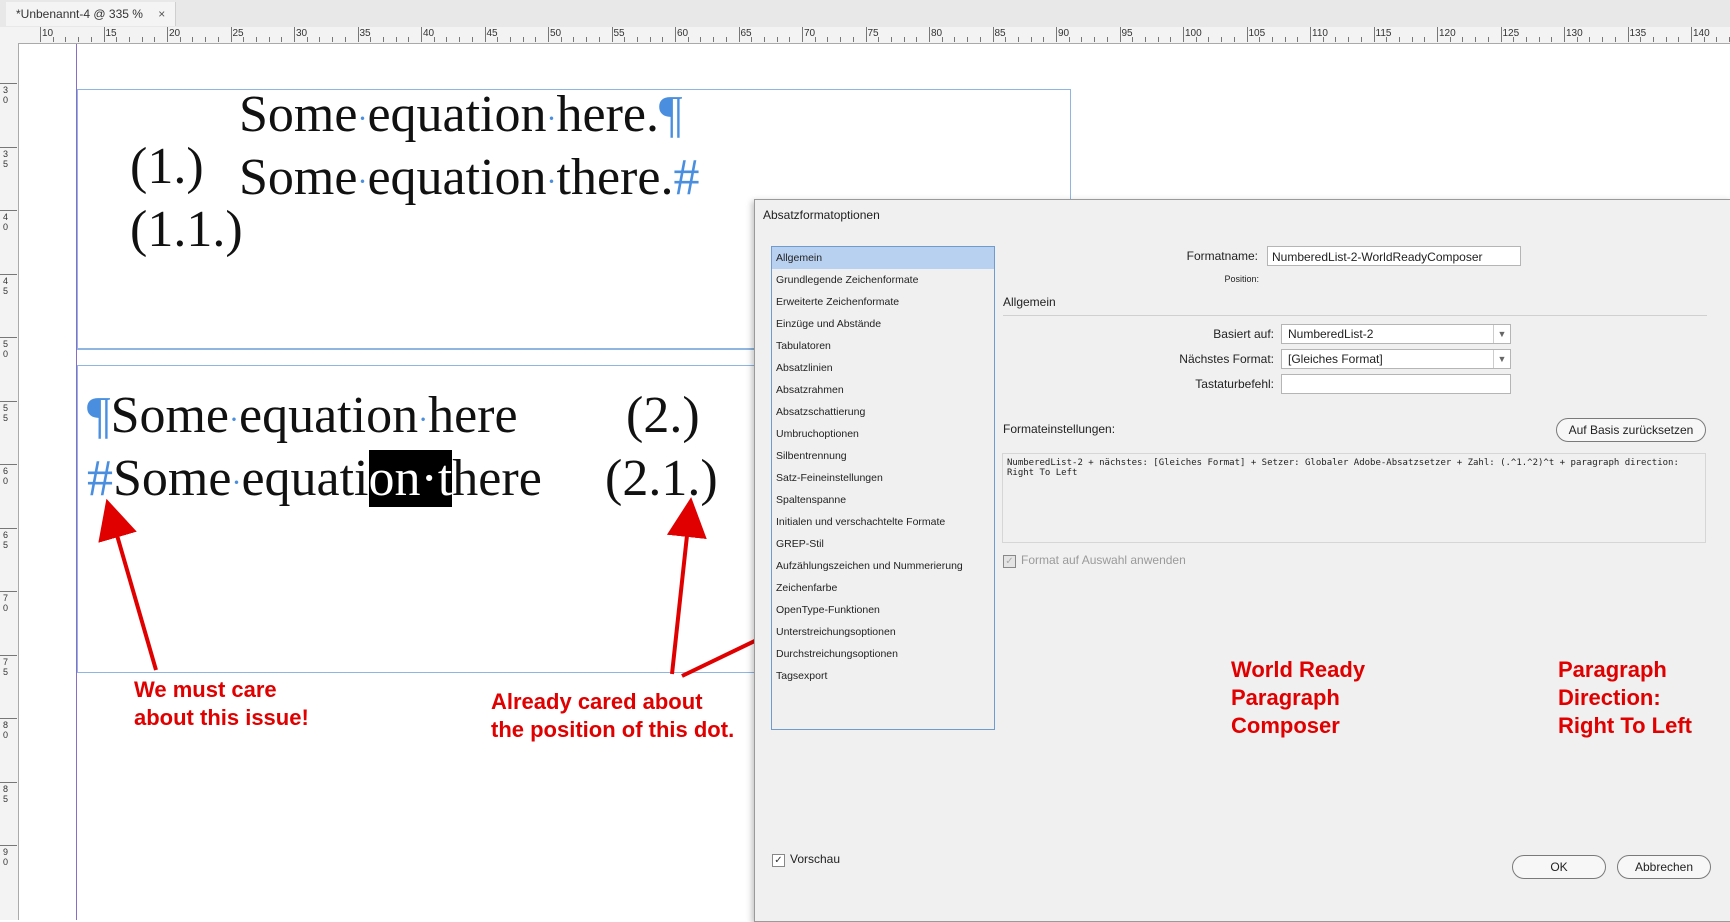 This screenshot has height=922, width=1730. What do you see at coordinates (883, 280) in the screenshot?
I see `category-item: Grundlegende Zeichenformate` at bounding box center [883, 280].